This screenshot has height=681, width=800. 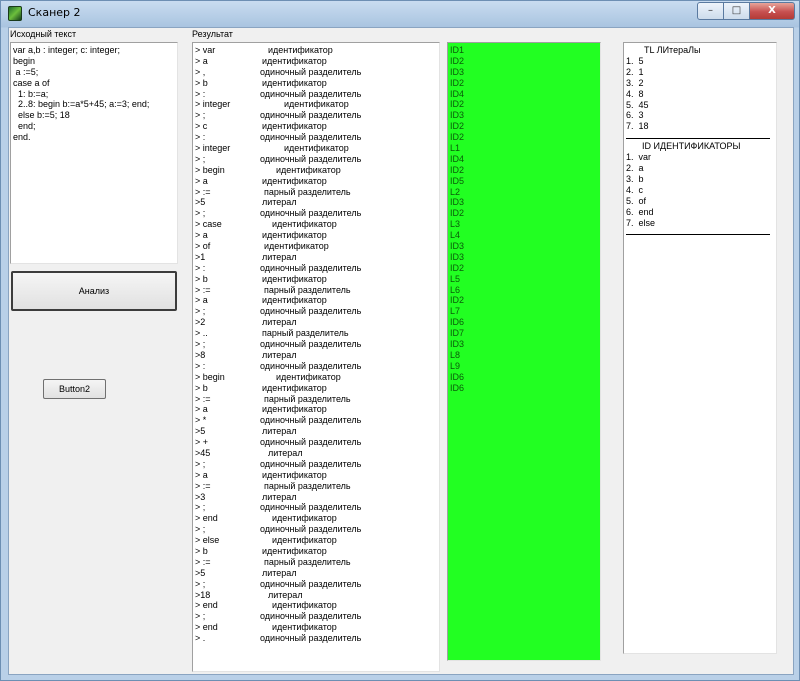 I want to click on identifier-entry: 6. end, so click(x=640, y=211).